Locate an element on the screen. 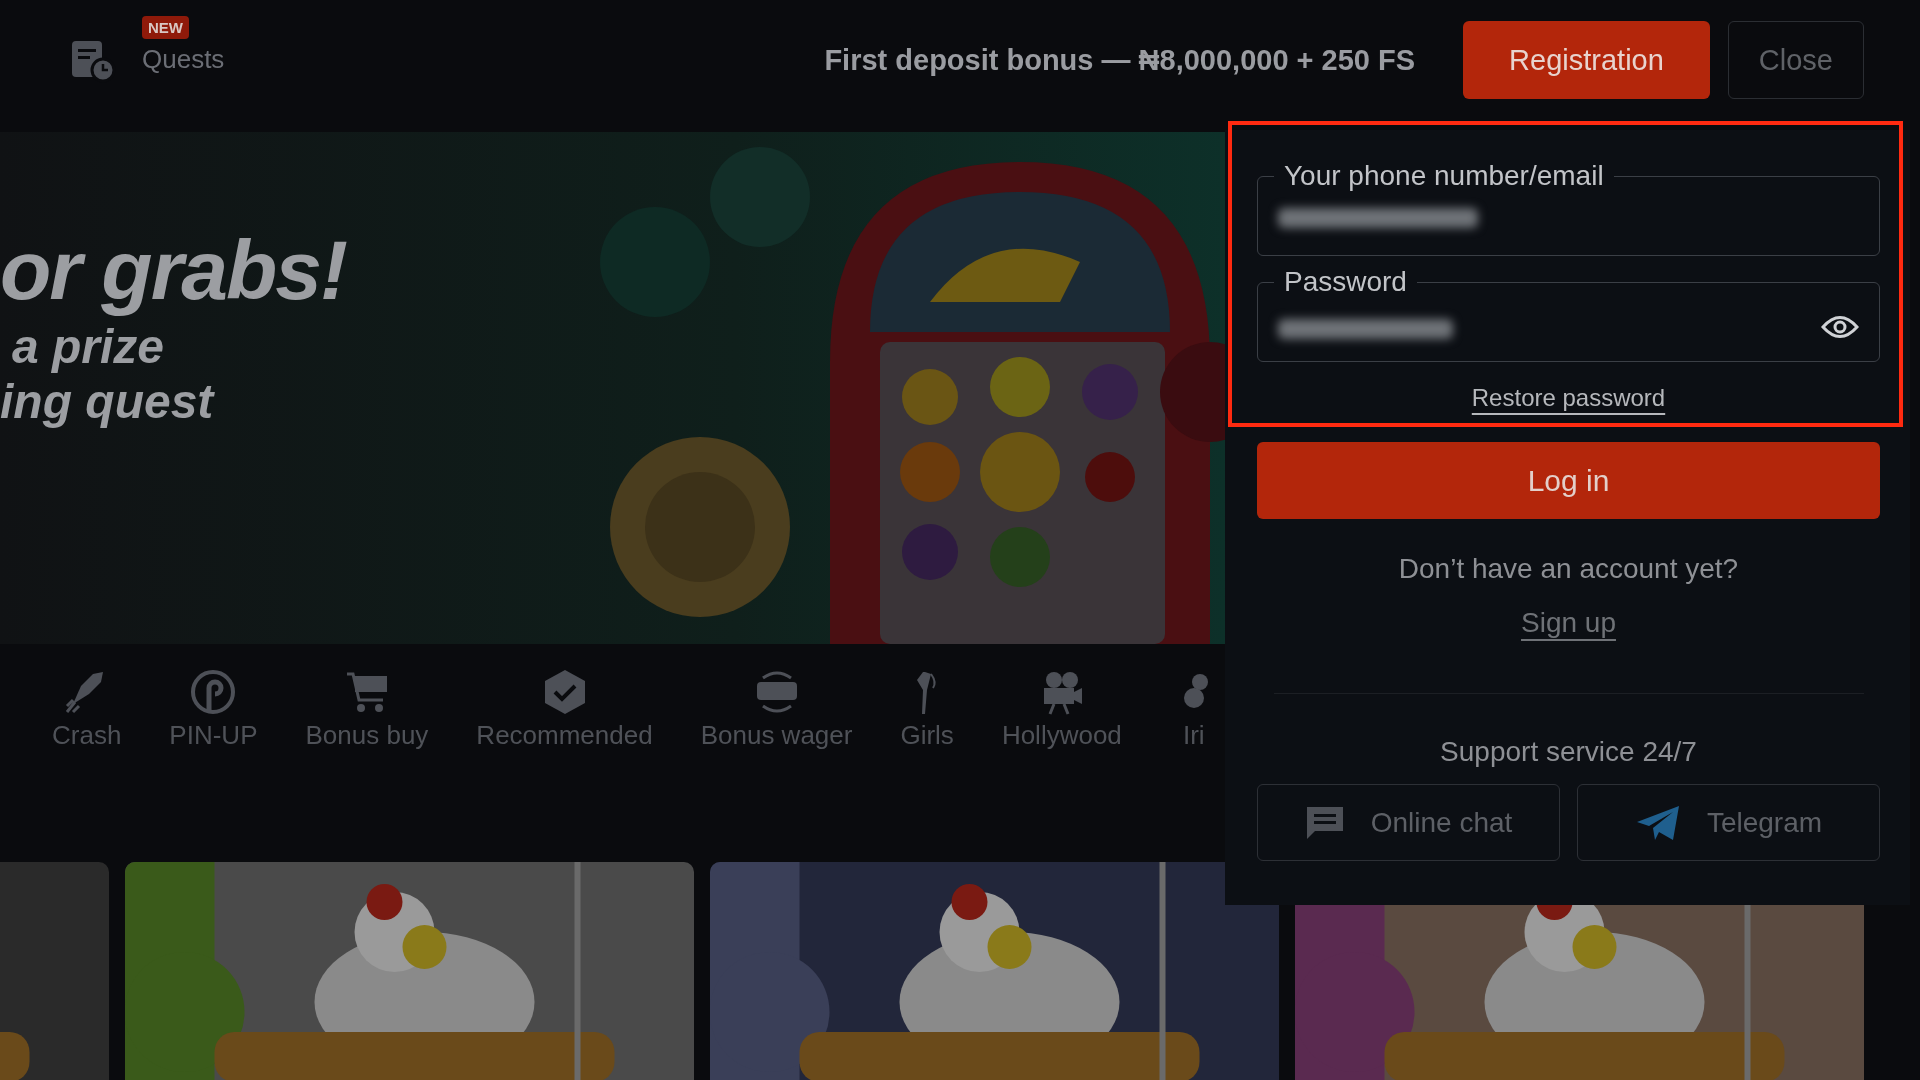 The width and height of the screenshot is (1920, 1080). coin-logo-icon is located at coordinates (213, 692).